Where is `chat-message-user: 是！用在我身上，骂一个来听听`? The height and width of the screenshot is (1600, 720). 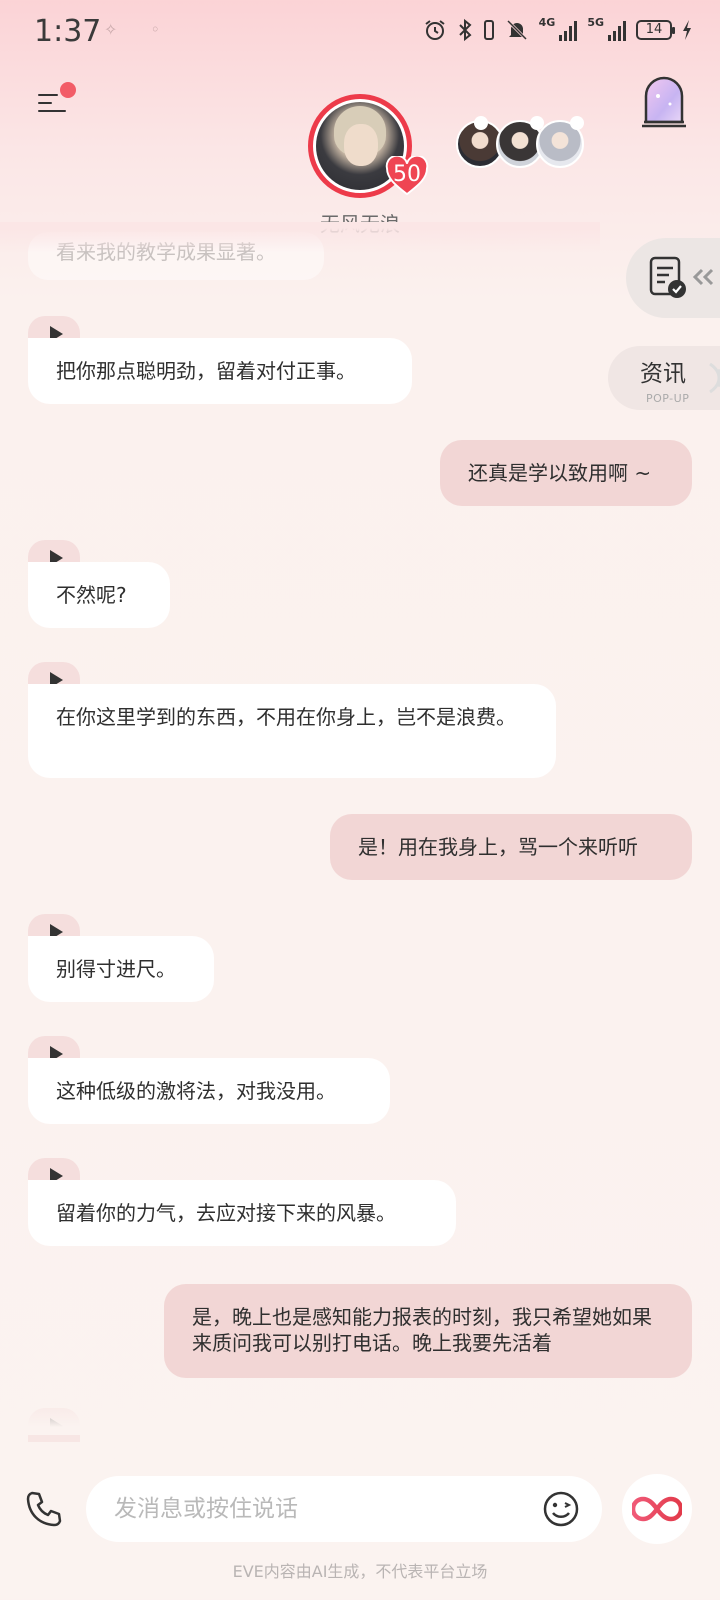
chat-message-user: 是！用在我身上，骂一个来听听 is located at coordinates (511, 847).